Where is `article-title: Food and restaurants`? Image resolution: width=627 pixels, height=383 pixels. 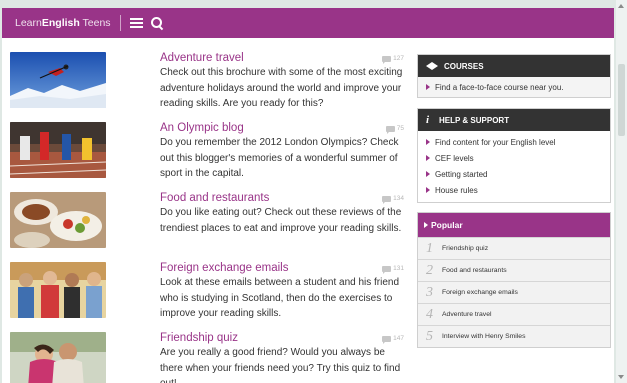
article-title: Food and restaurants is located at coordinates (214, 198).